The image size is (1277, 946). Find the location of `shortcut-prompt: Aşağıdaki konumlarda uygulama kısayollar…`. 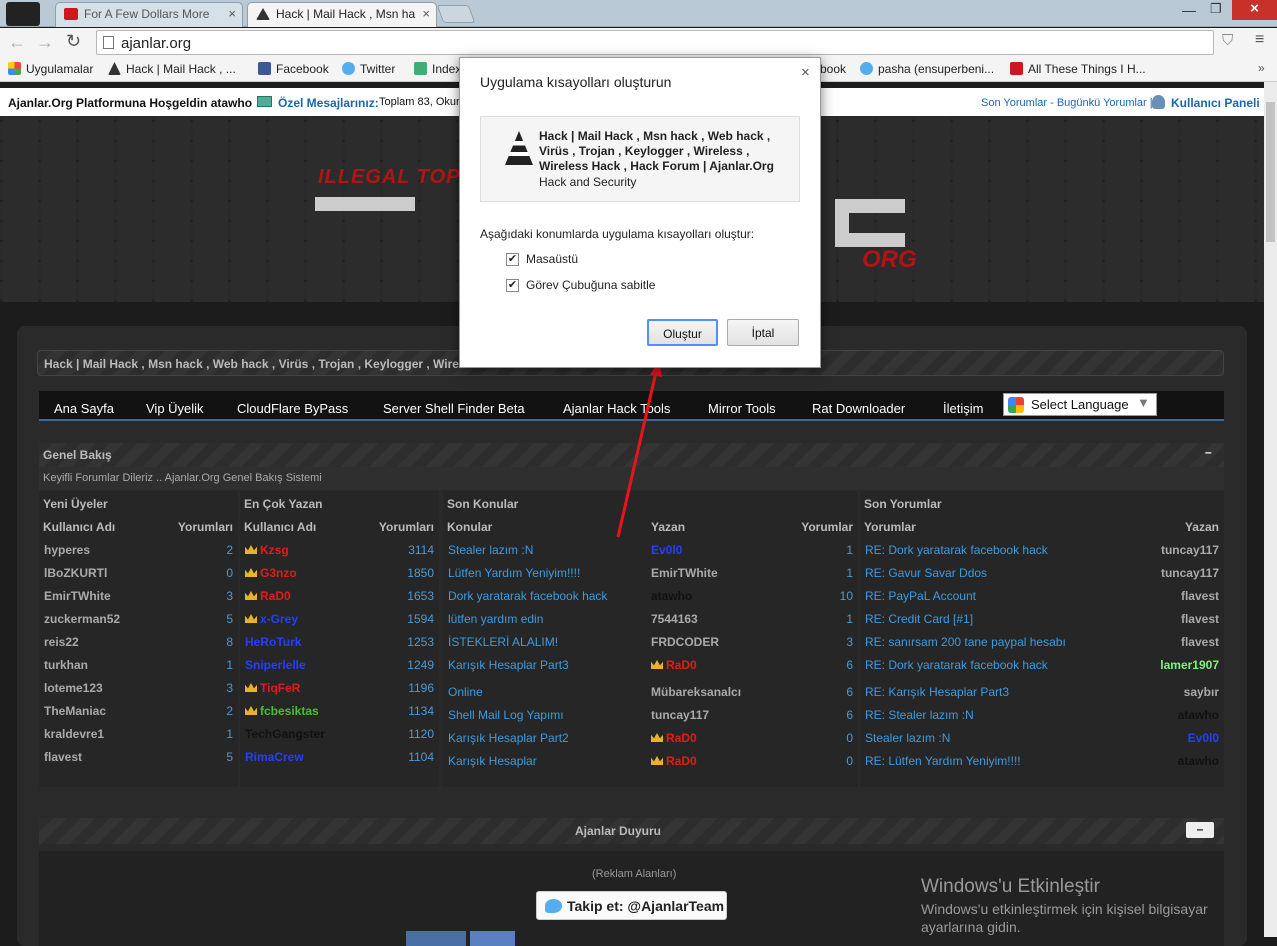

shortcut-prompt: Aşağıdaki konumlarda uygulama kısayollar… is located at coordinates (617, 234).